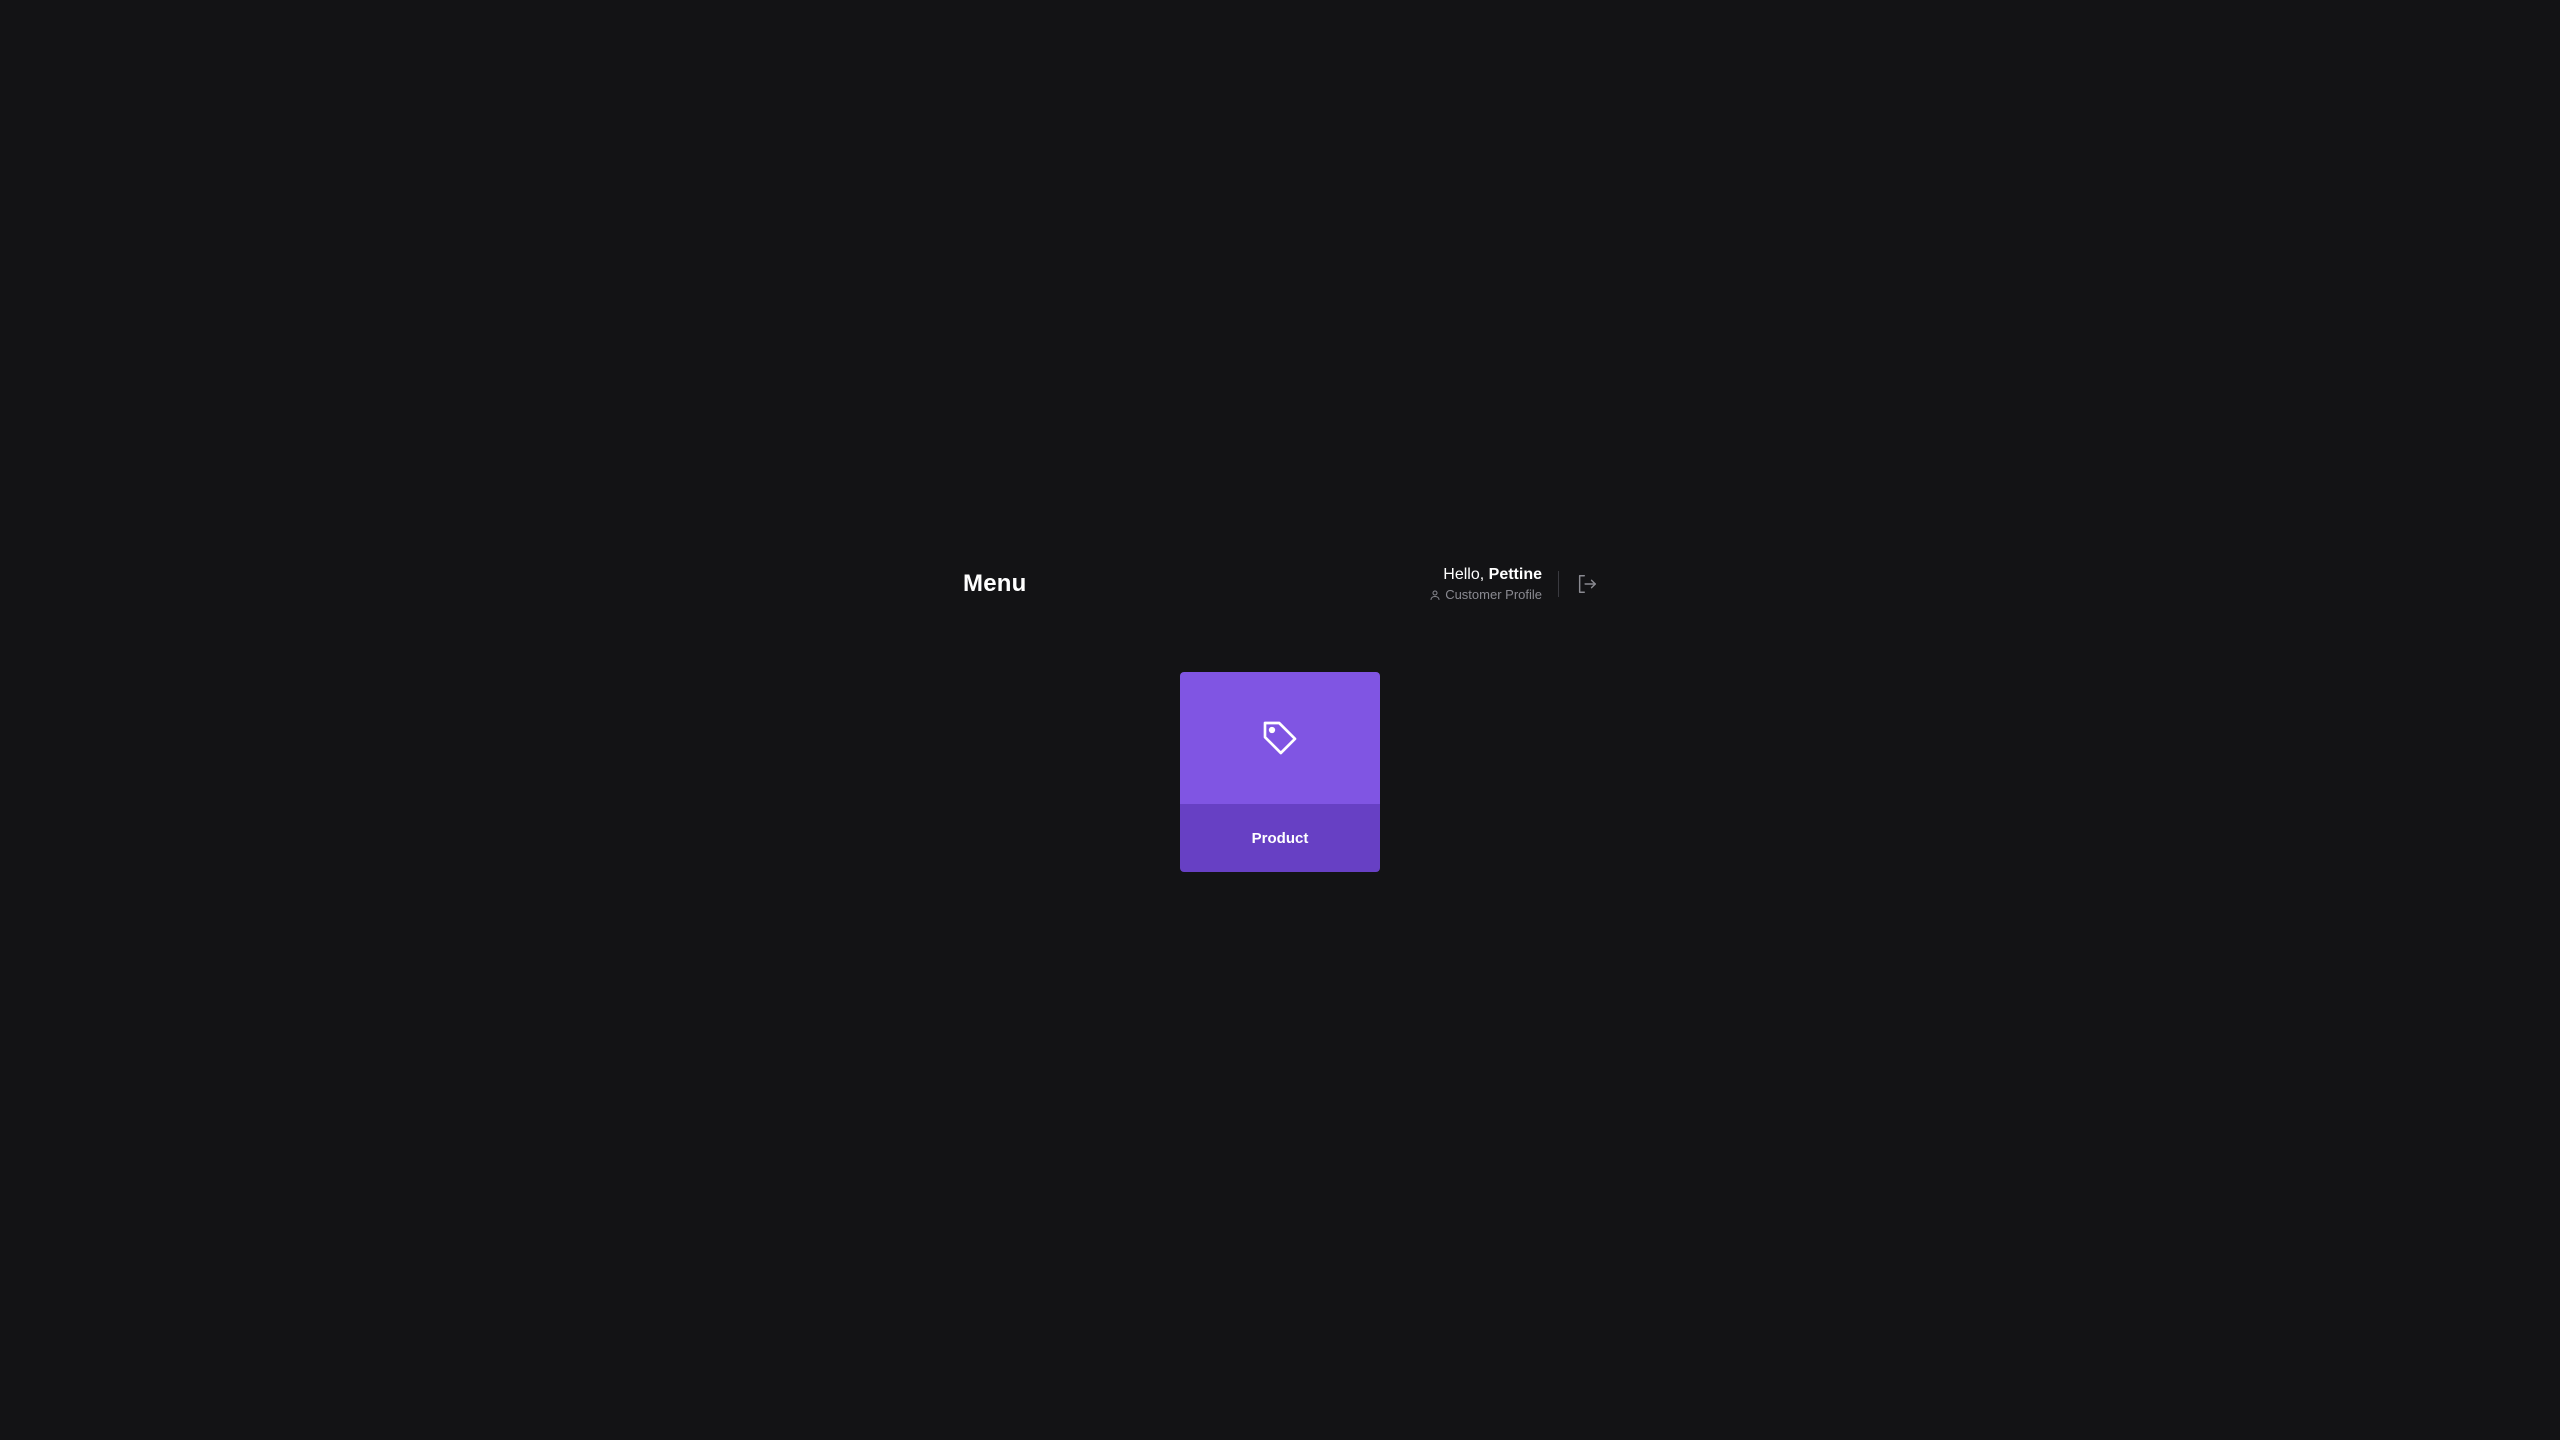  Describe the element at coordinates (1435, 595) in the screenshot. I see `user-icon` at that location.